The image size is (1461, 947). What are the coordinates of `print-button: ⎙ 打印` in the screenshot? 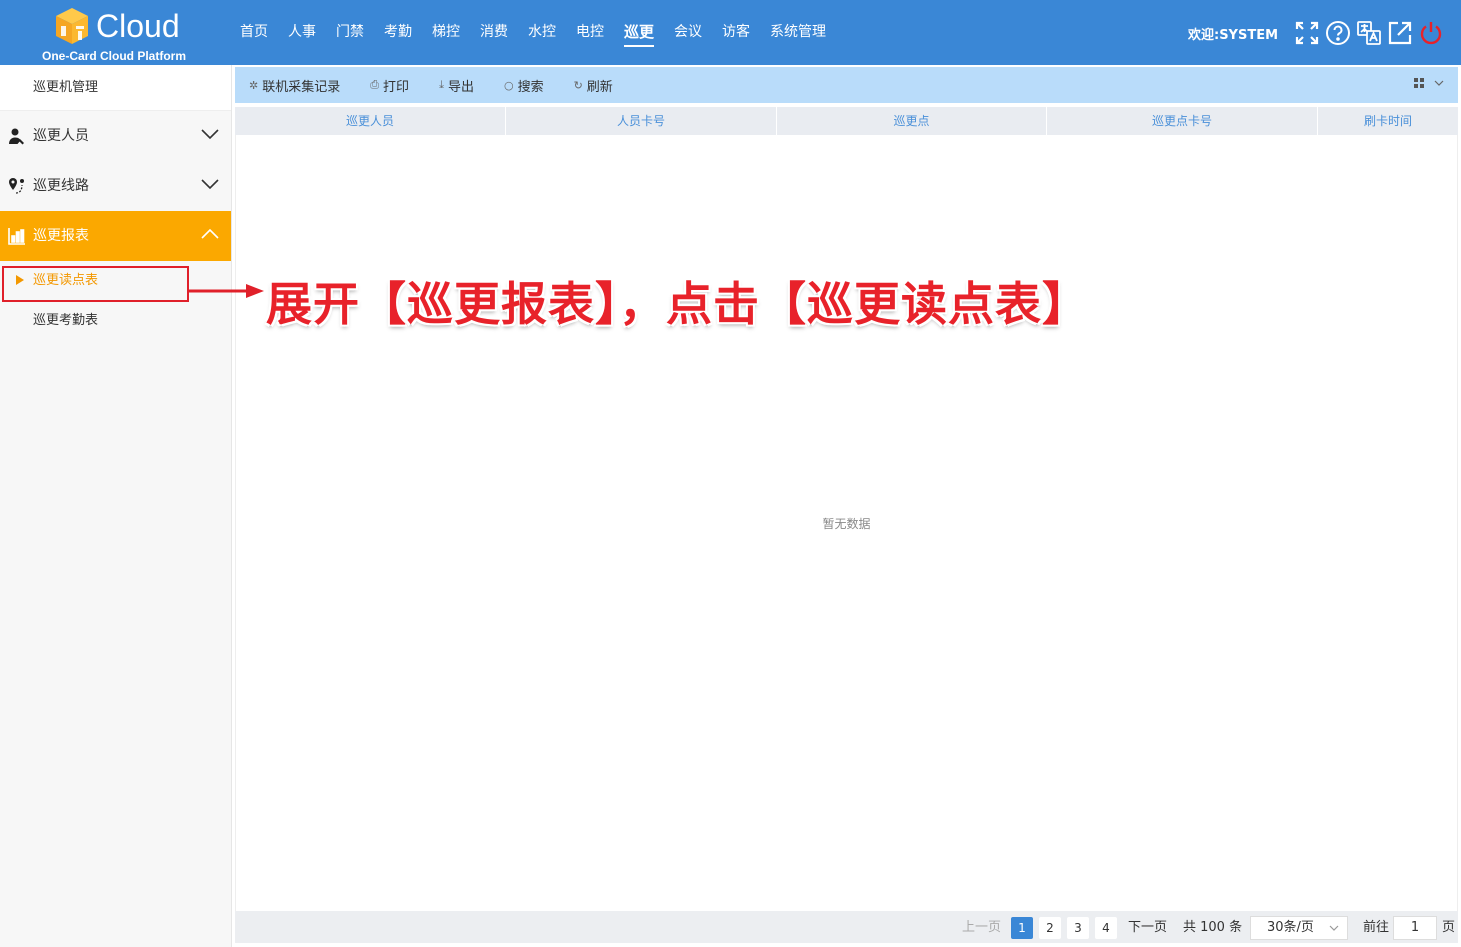 It's located at (389, 85).